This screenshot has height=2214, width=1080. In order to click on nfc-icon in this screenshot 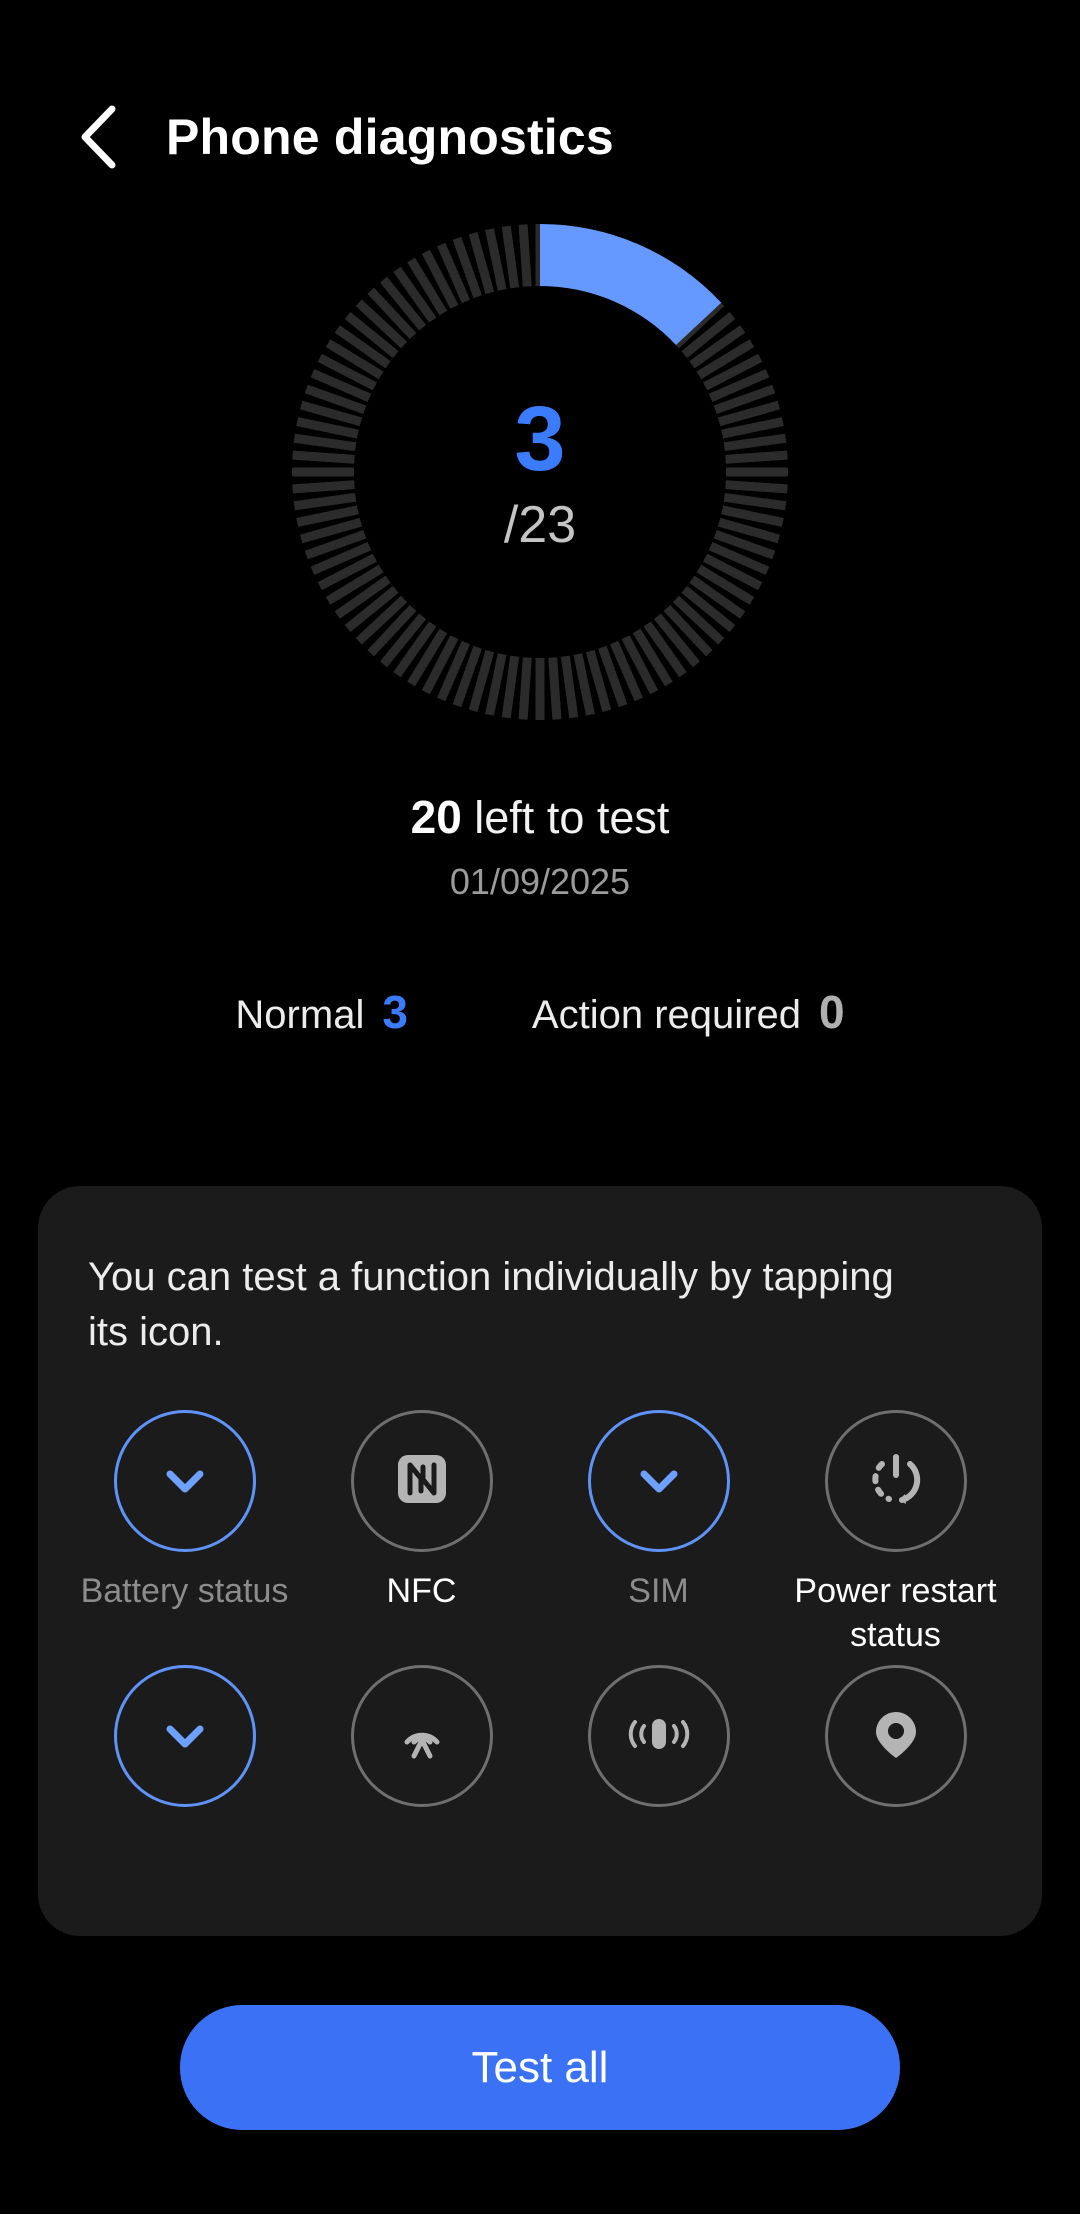, I will do `click(422, 1481)`.